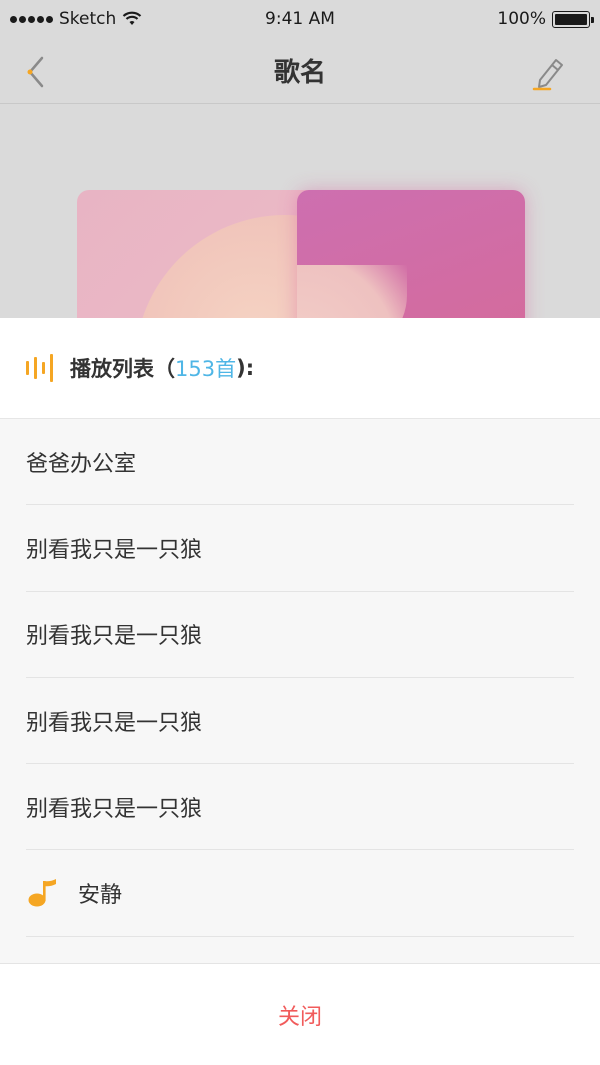 This screenshot has height=1065, width=600. What do you see at coordinates (164, 369) in the screenshot?
I see `playlist-paren-open: （` at bounding box center [164, 369].